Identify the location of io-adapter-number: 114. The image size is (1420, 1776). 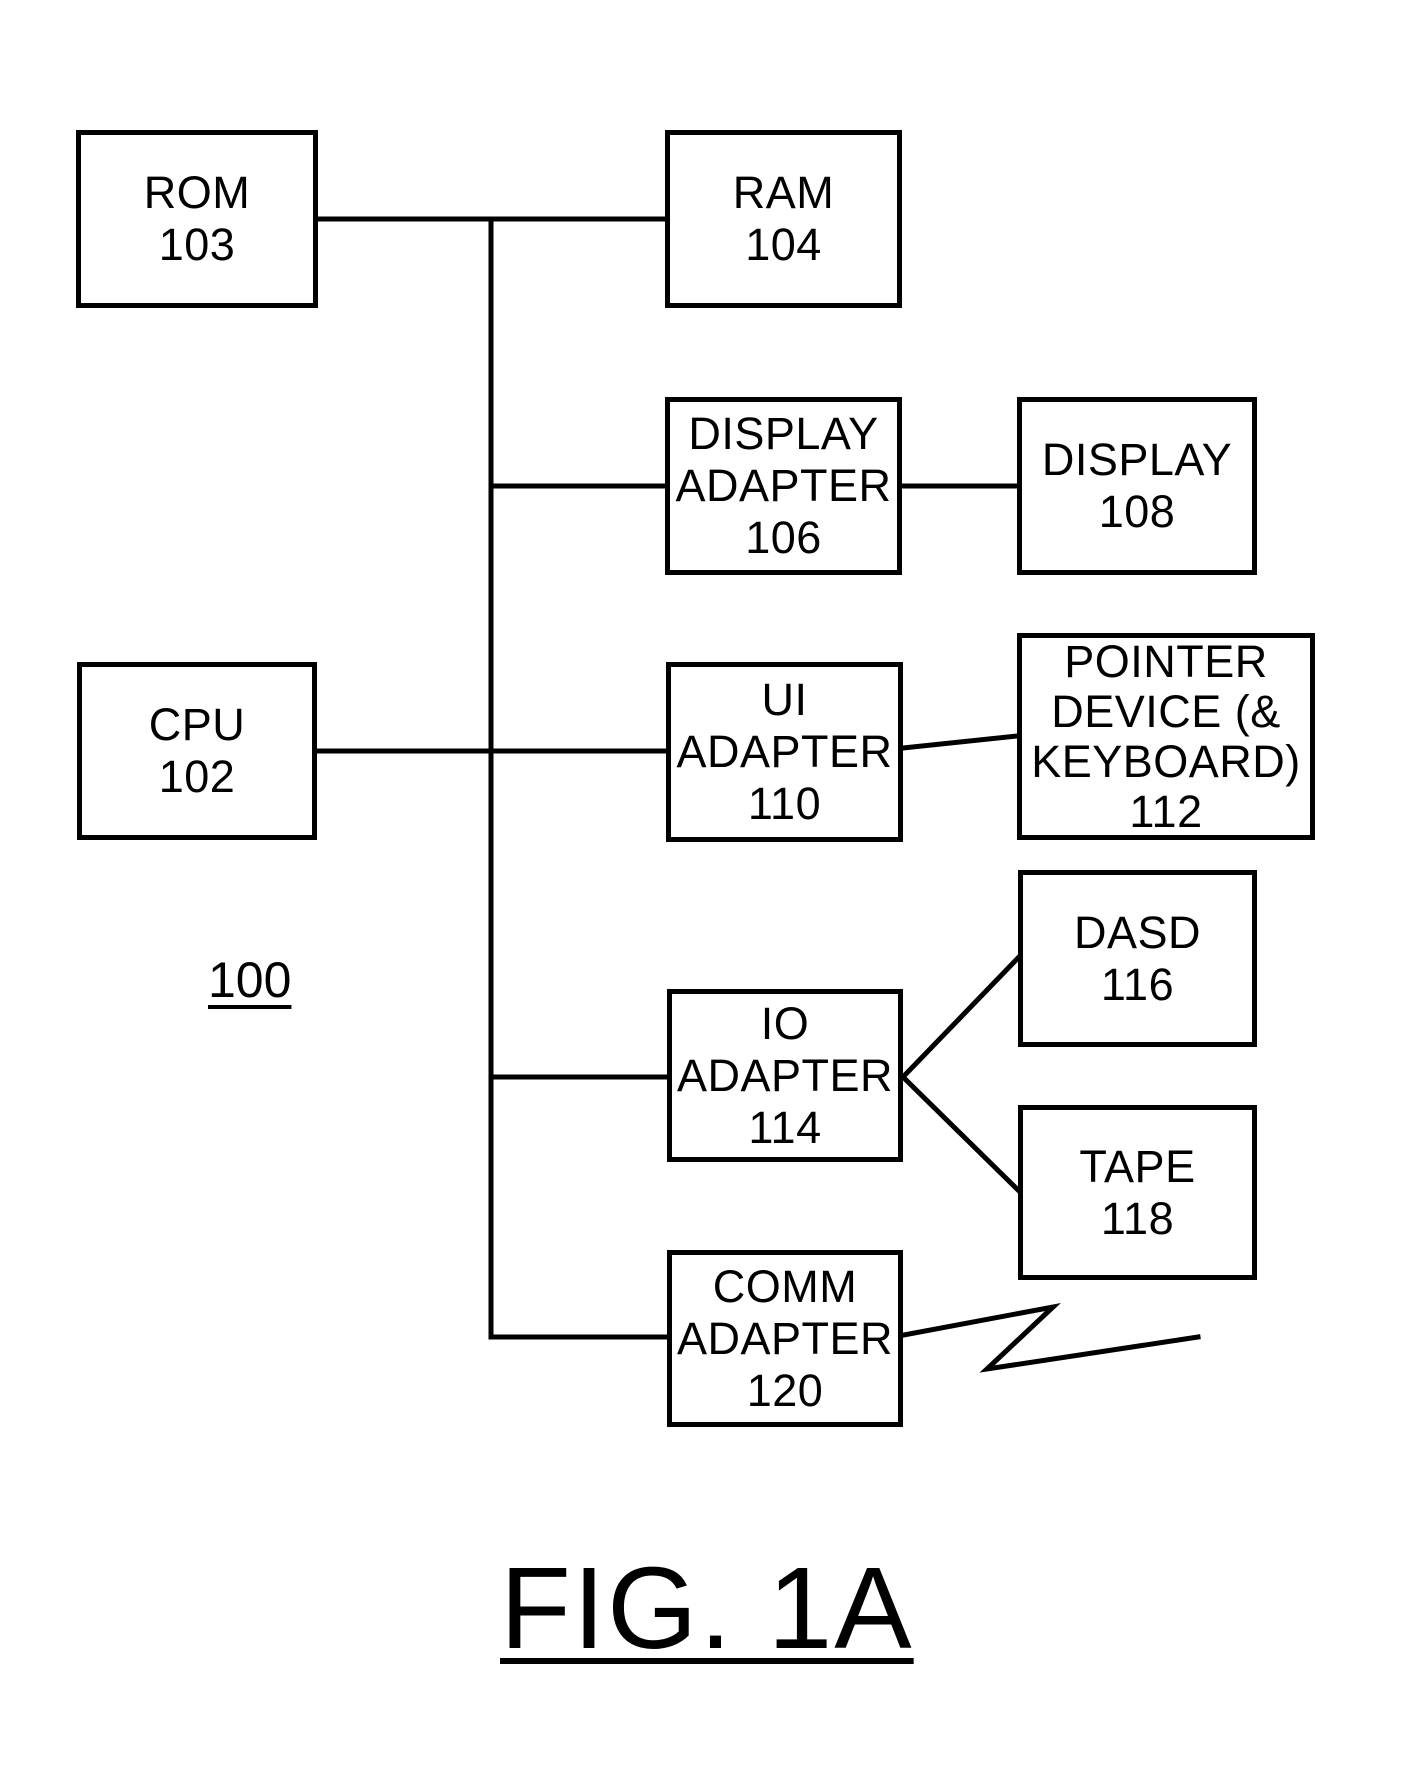
(785, 1127).